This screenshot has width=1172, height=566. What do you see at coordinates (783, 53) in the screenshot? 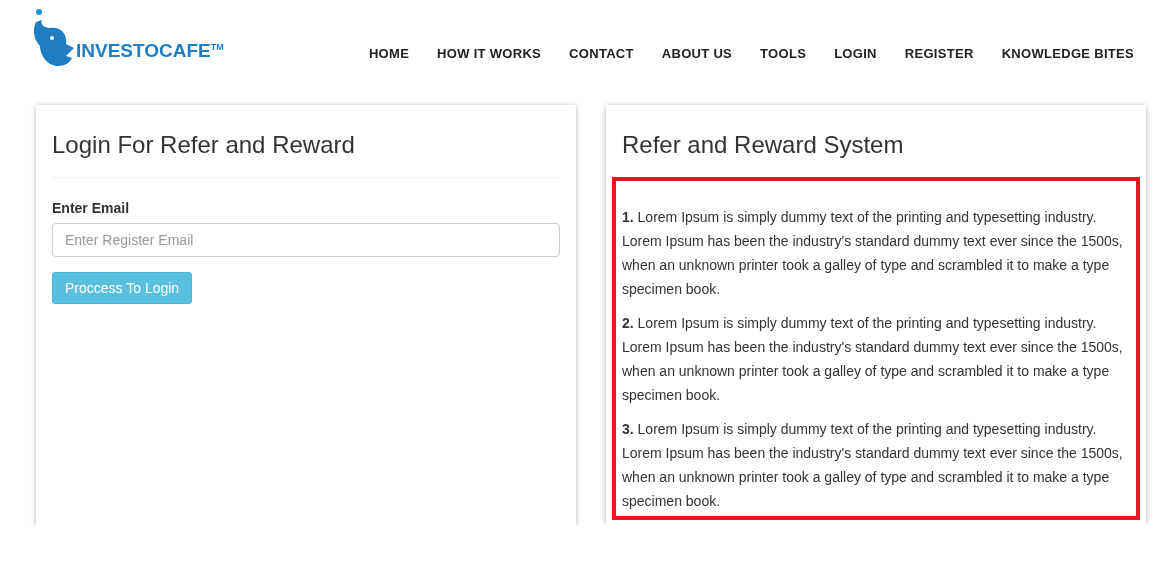
I see `nav-link: TOOLS` at bounding box center [783, 53].